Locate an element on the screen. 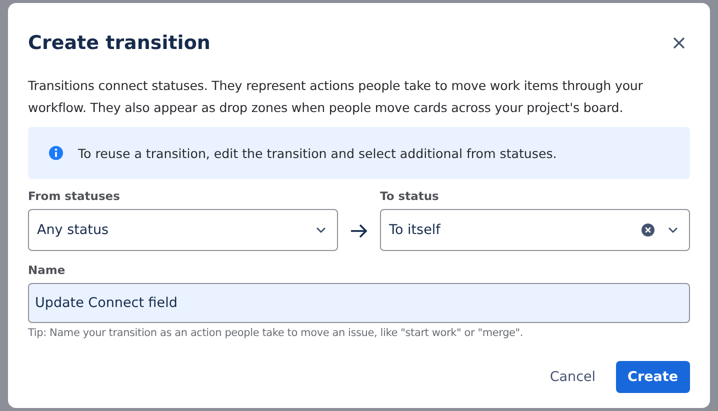  dialog-title: Create transition is located at coordinates (119, 43).